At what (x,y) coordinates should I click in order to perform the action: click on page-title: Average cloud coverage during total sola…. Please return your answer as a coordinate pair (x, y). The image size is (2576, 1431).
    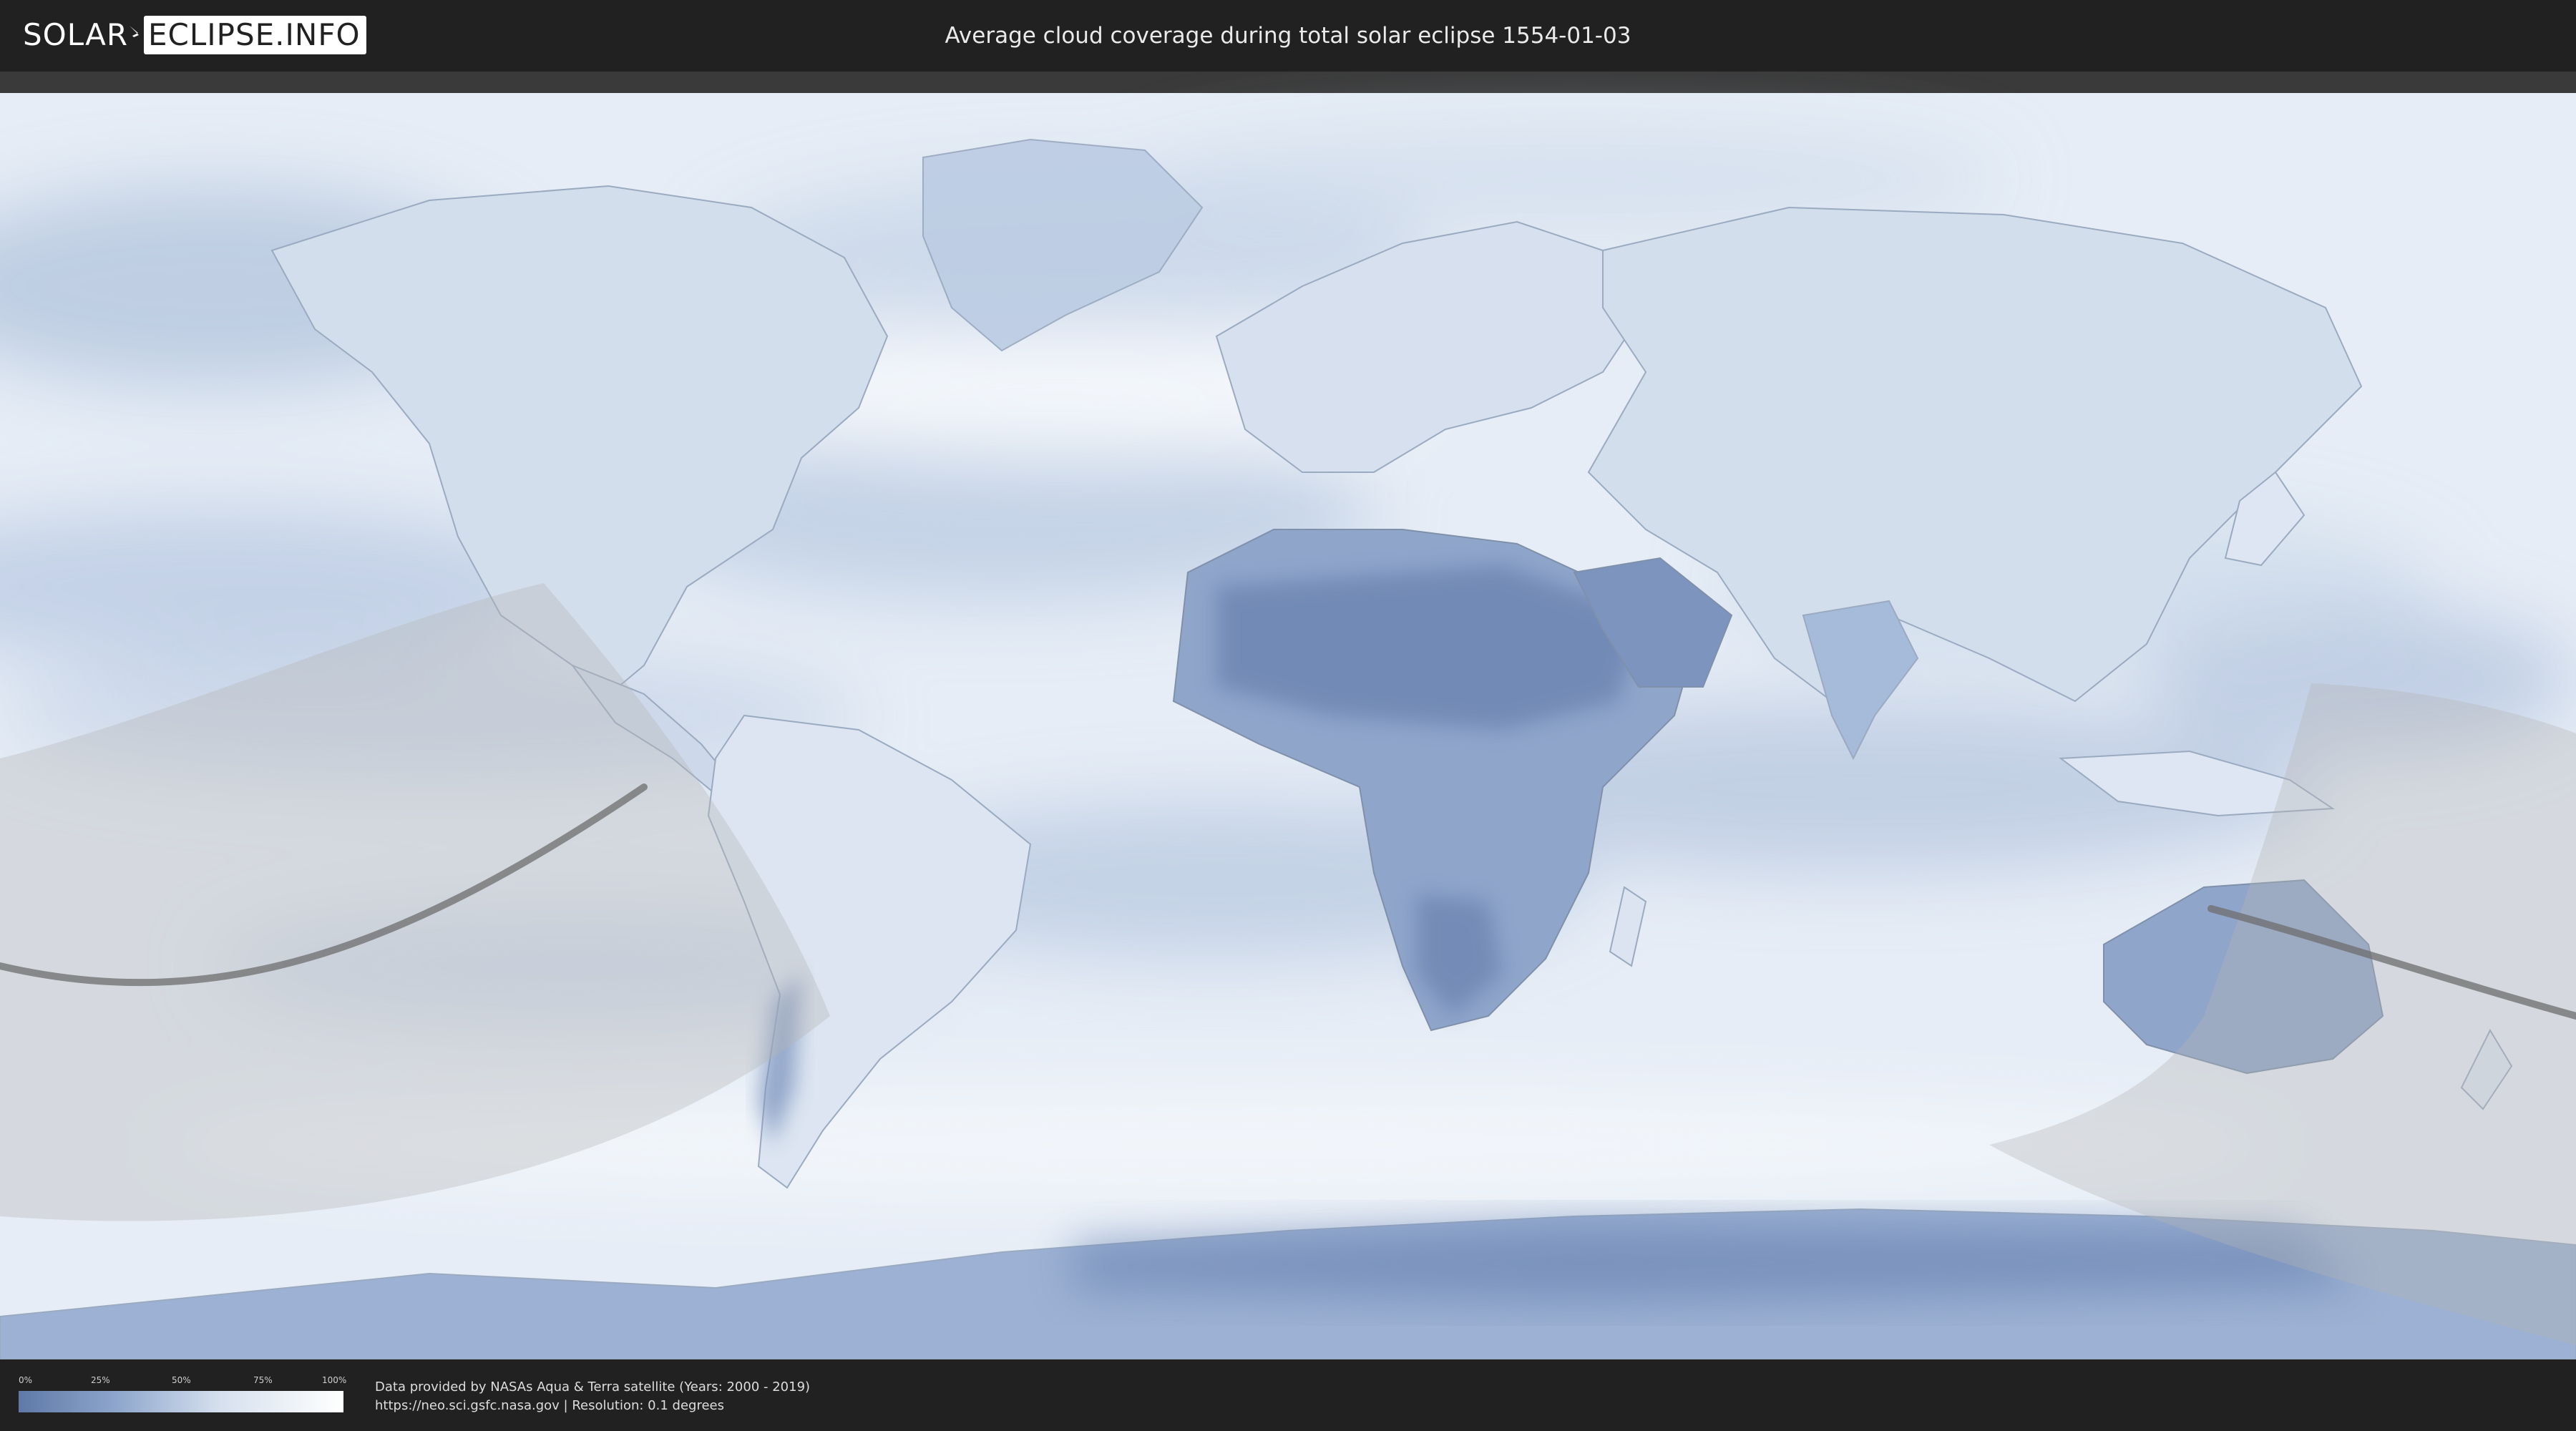
    Looking at the image, I should click on (1288, 36).